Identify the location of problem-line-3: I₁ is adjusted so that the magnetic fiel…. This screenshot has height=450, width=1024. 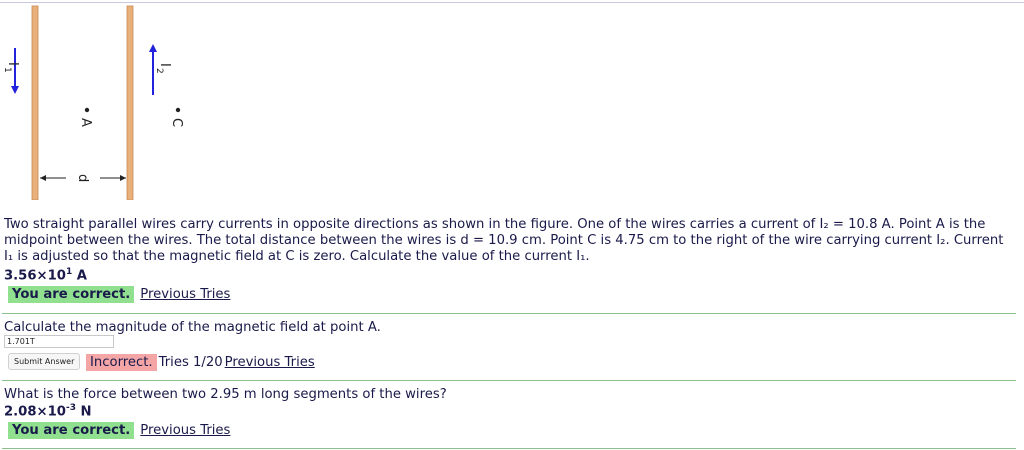
(297, 256).